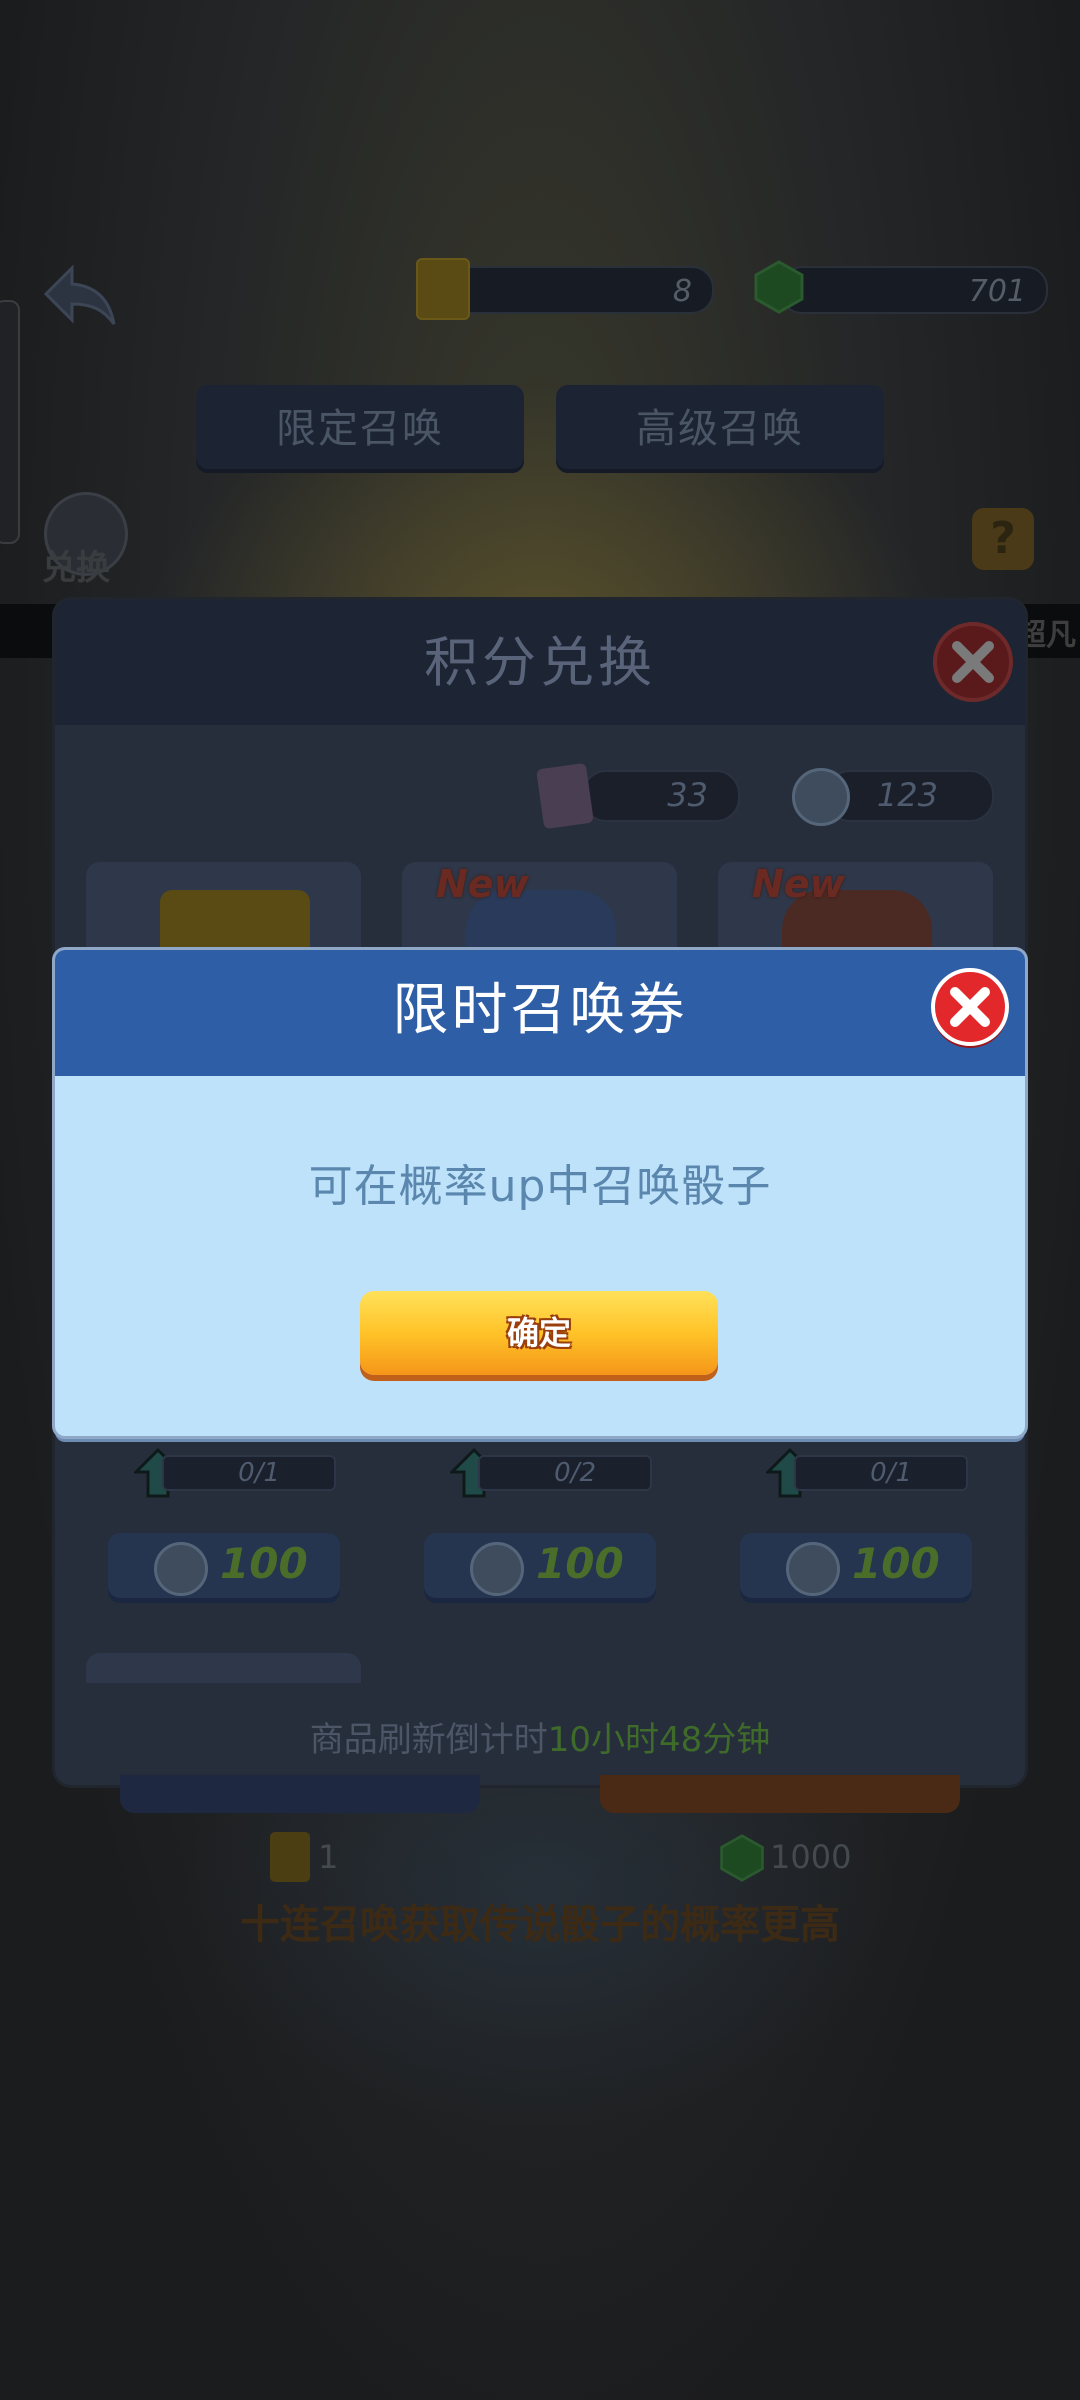 This screenshot has width=1080, height=2400. Describe the element at coordinates (540, 1925) in the screenshot. I see `promo-text: 十连召唤获取传说骰子的概率更高` at that location.